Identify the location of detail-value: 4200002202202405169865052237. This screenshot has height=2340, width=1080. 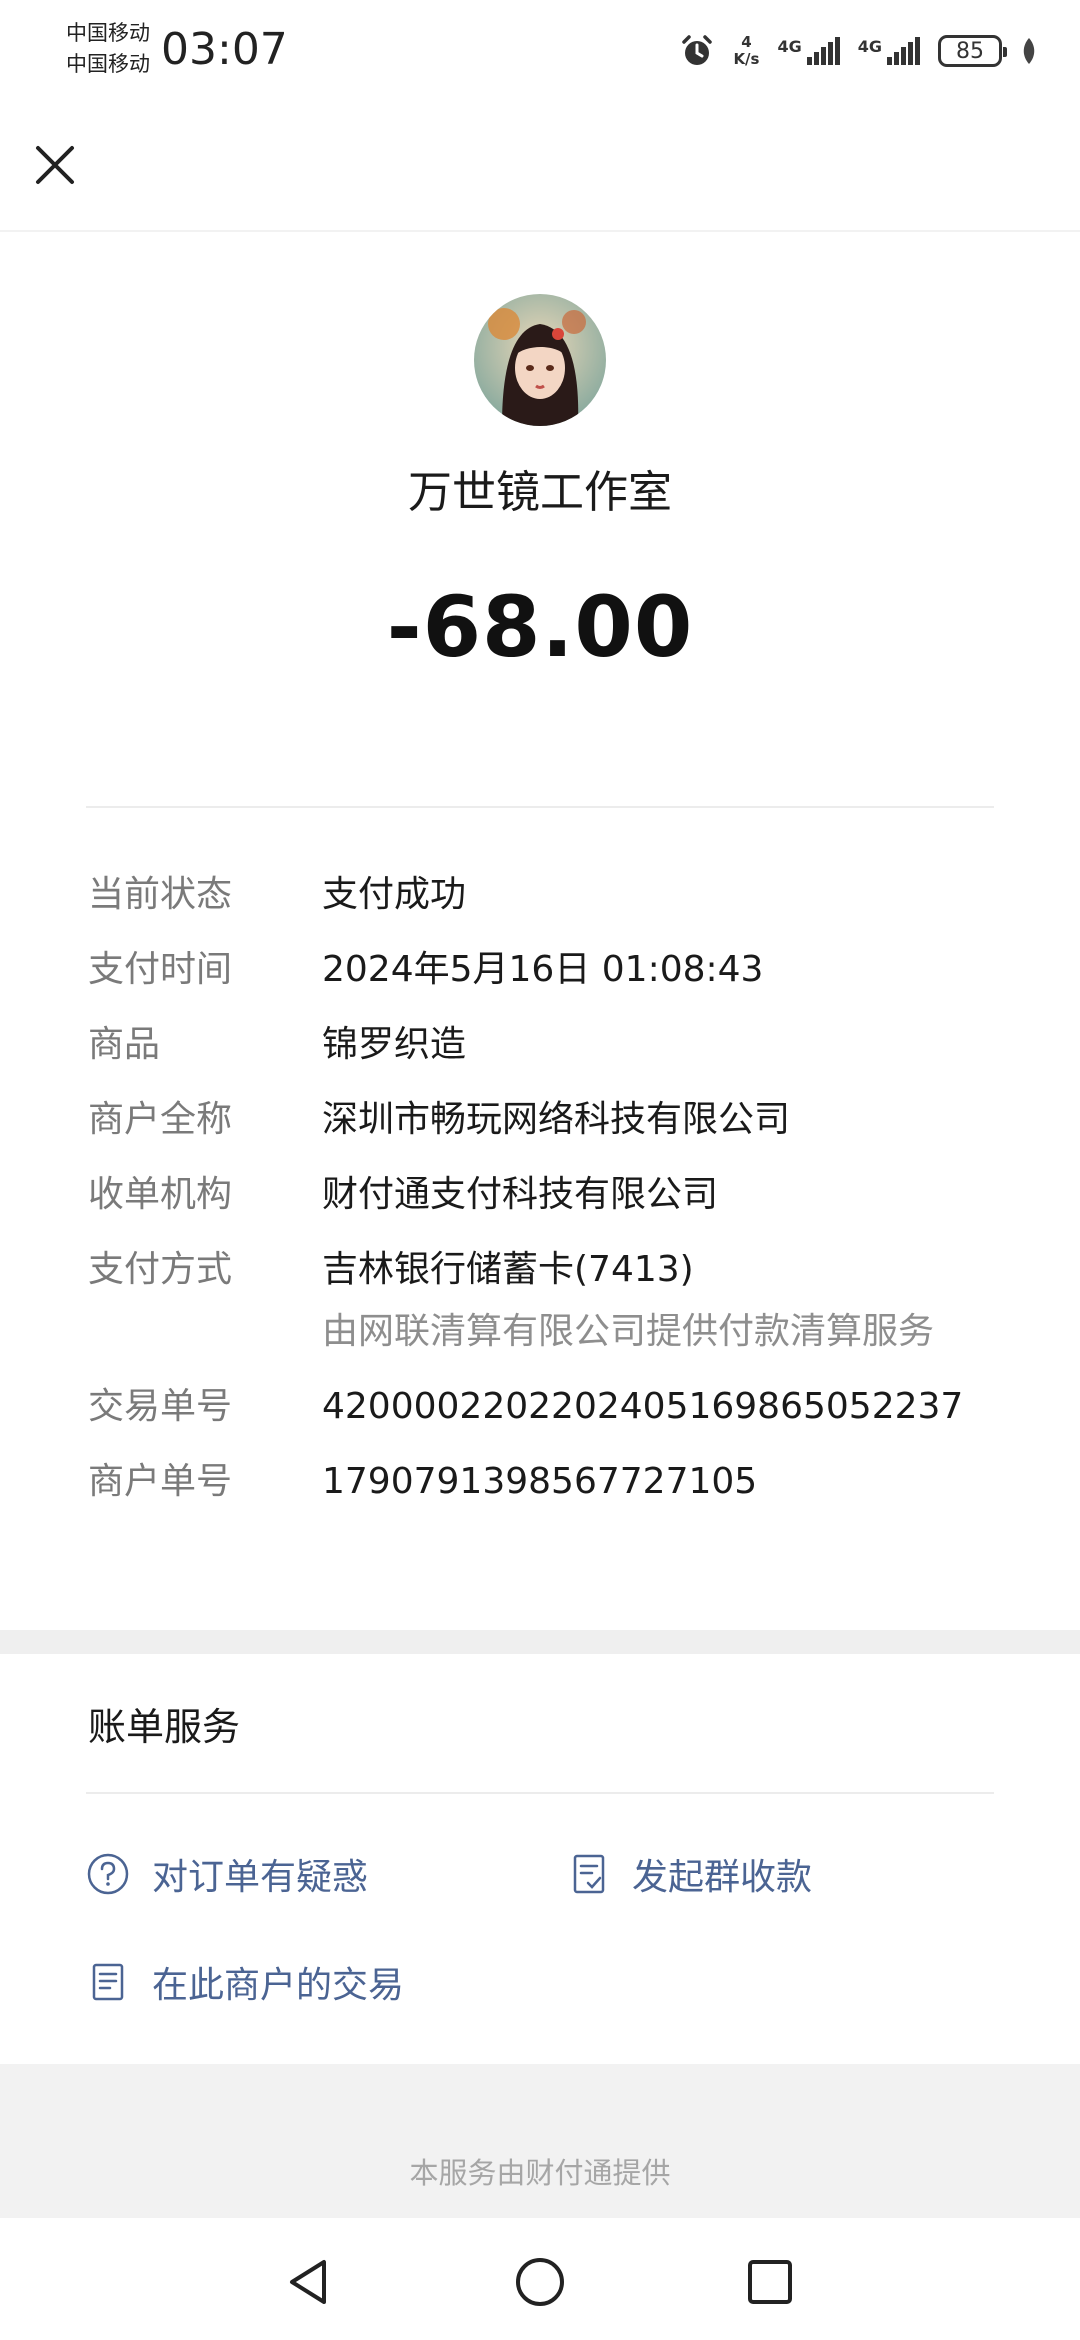
(665, 1407).